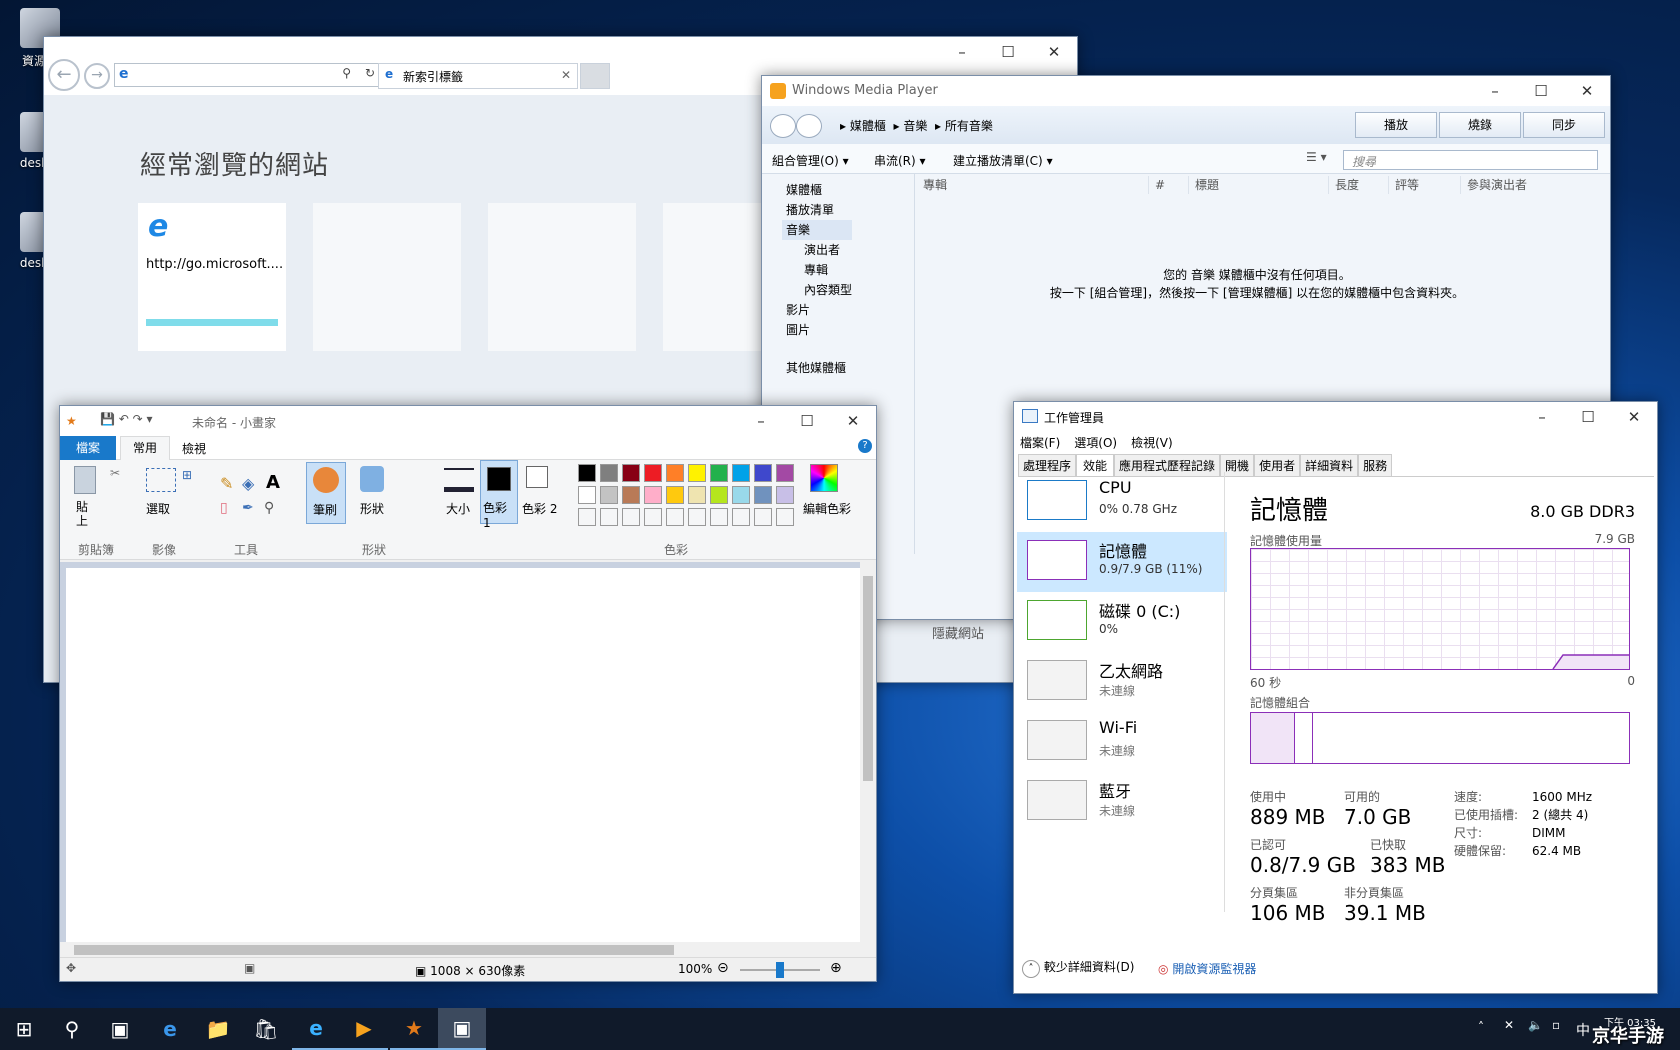 Image resolution: width=1680 pixels, height=1050 pixels. I want to click on size-button: 大小, so click(458, 508).